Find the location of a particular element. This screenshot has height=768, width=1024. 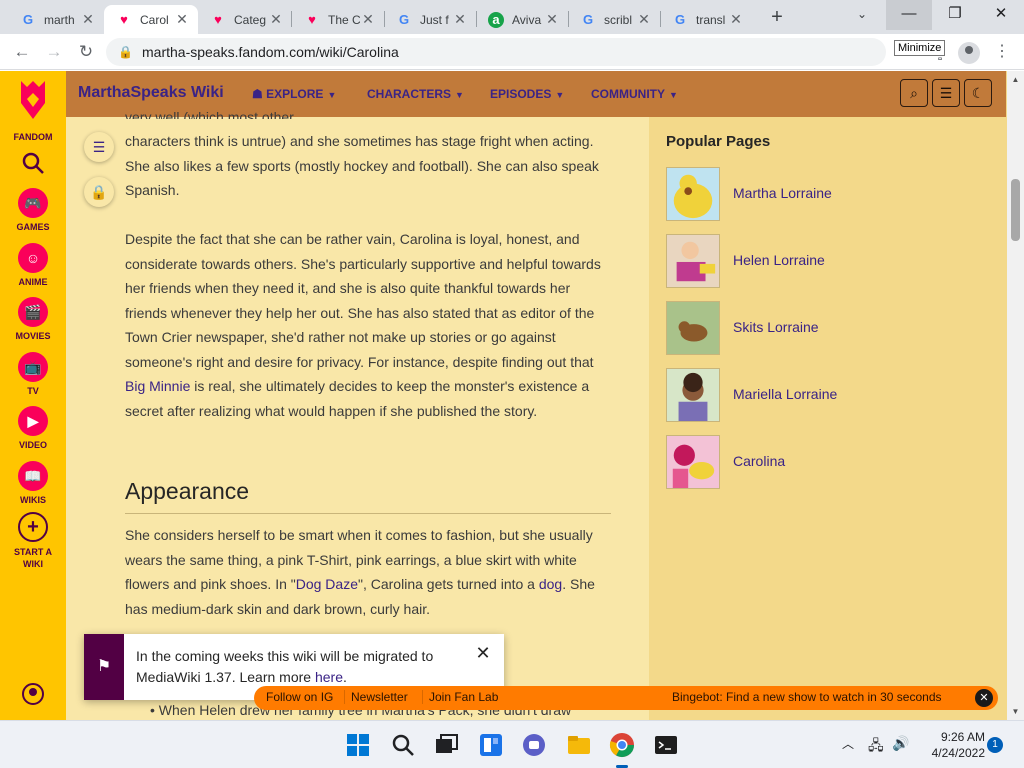

rail-item-tv: 📺 TV is located at coordinates (33, 374).